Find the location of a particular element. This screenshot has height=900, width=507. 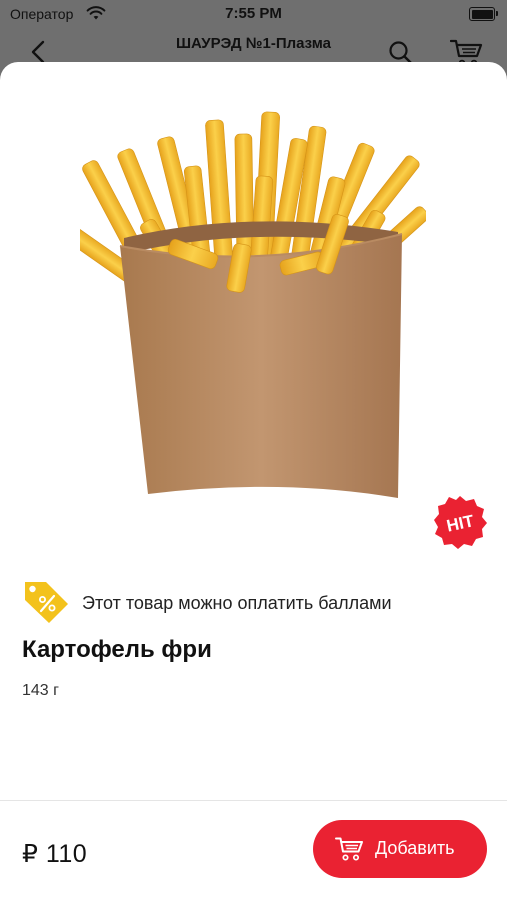

product-price: ₽ 110 is located at coordinates (55, 854).